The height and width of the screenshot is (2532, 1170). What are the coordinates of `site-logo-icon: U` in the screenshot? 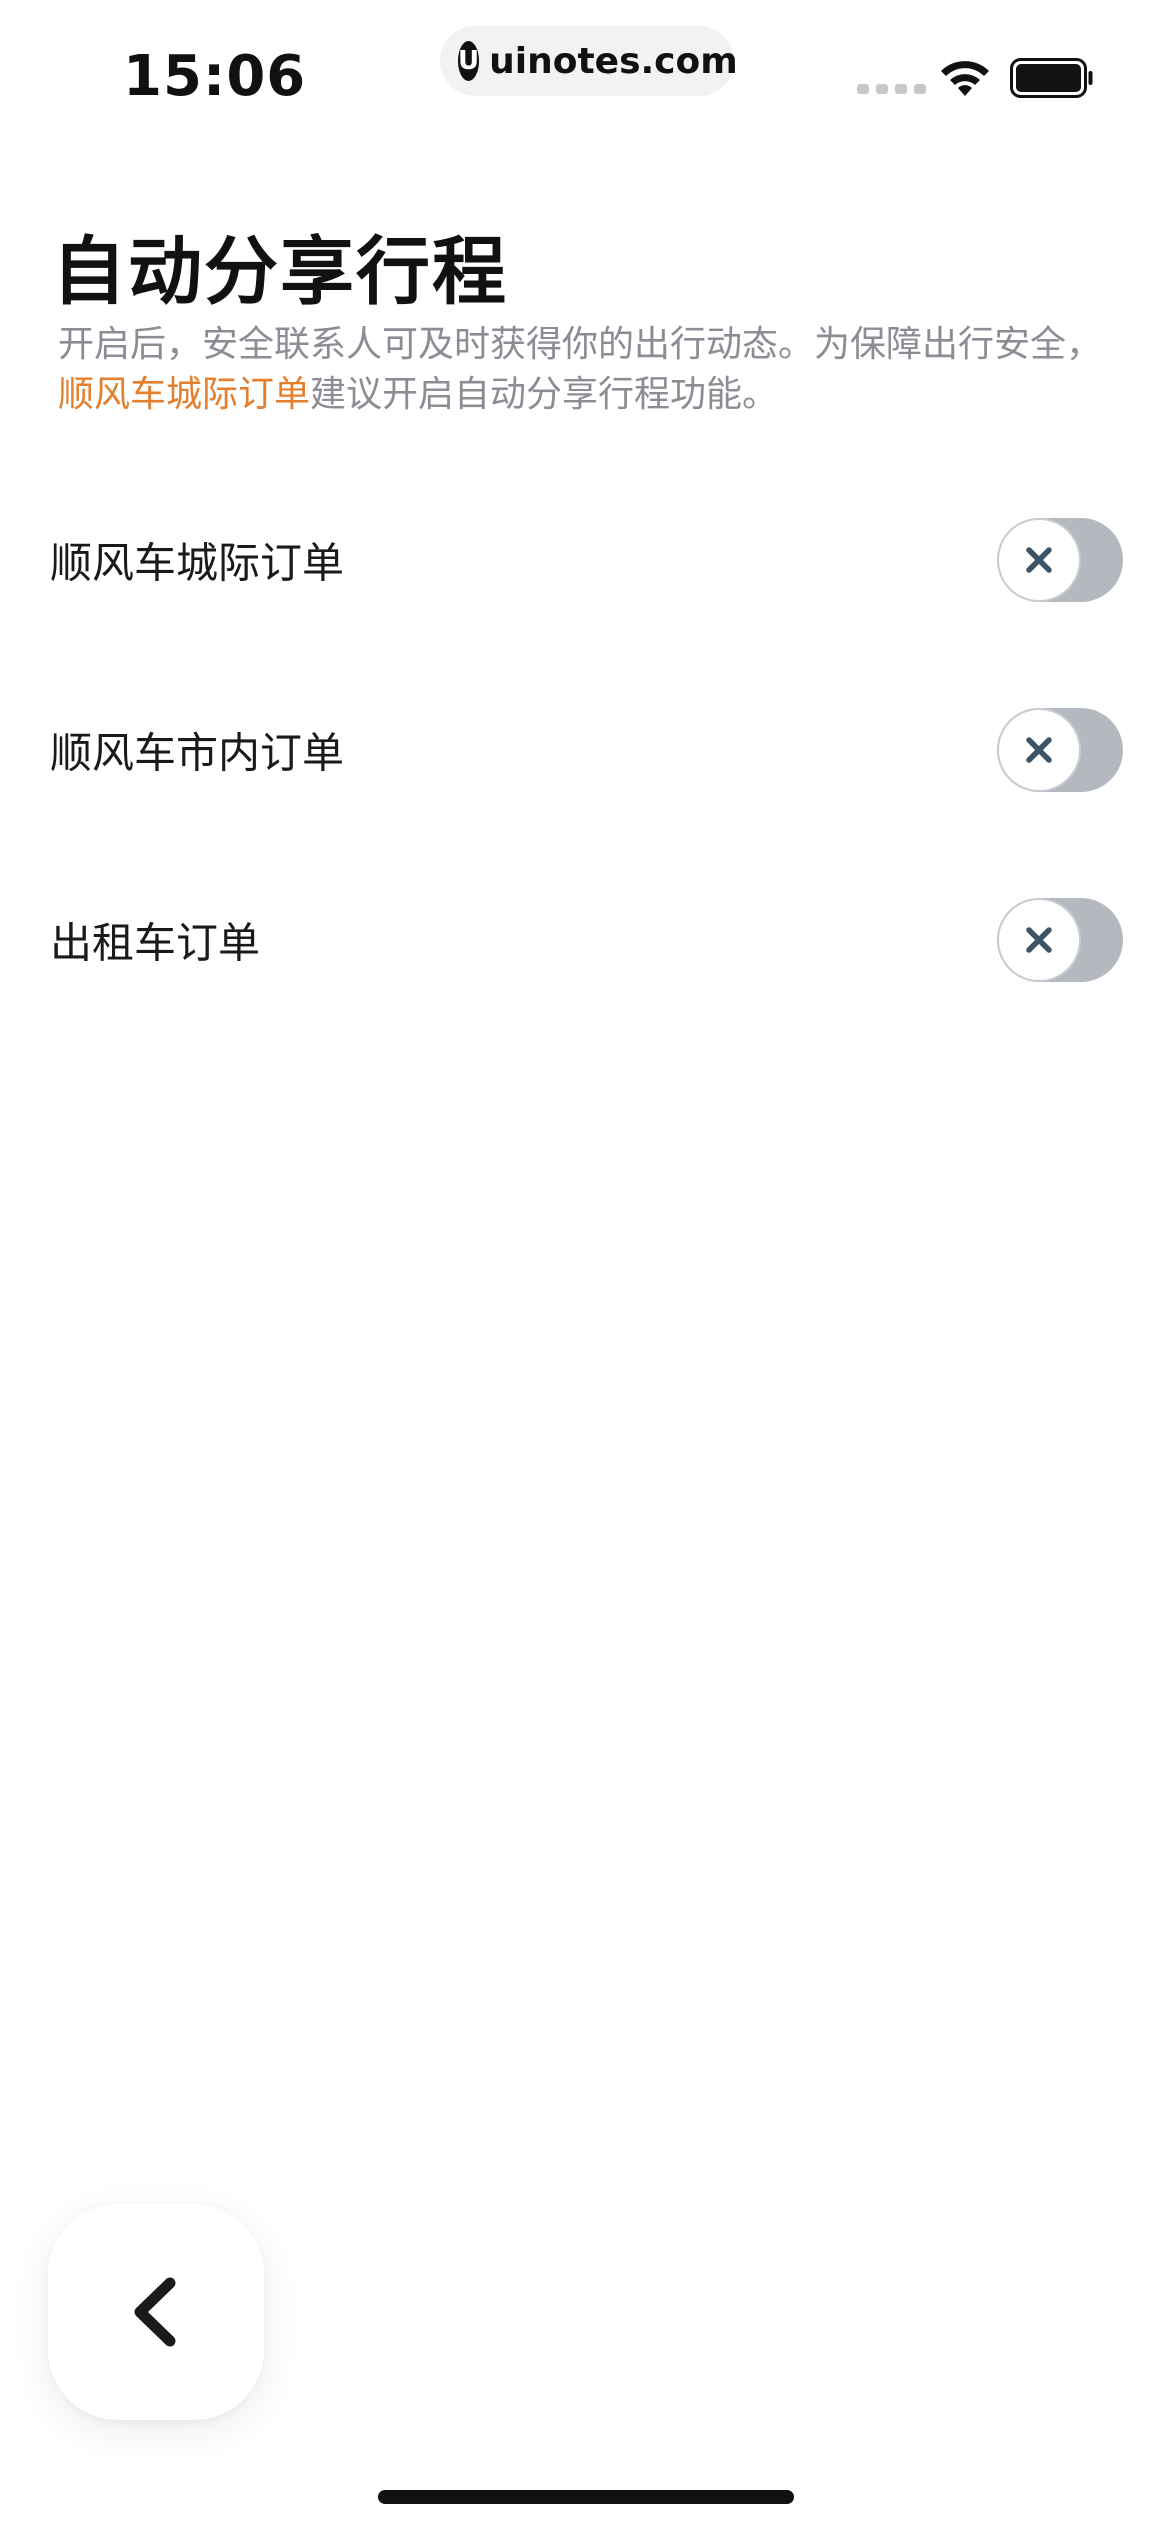 It's located at (469, 61).